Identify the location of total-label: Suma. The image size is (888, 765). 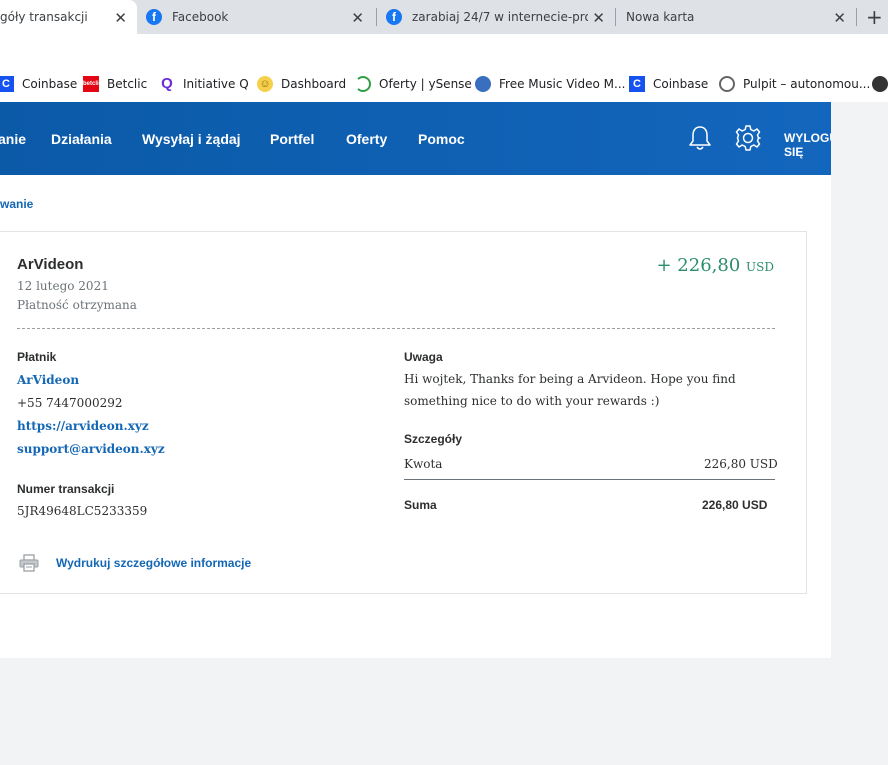
(420, 505).